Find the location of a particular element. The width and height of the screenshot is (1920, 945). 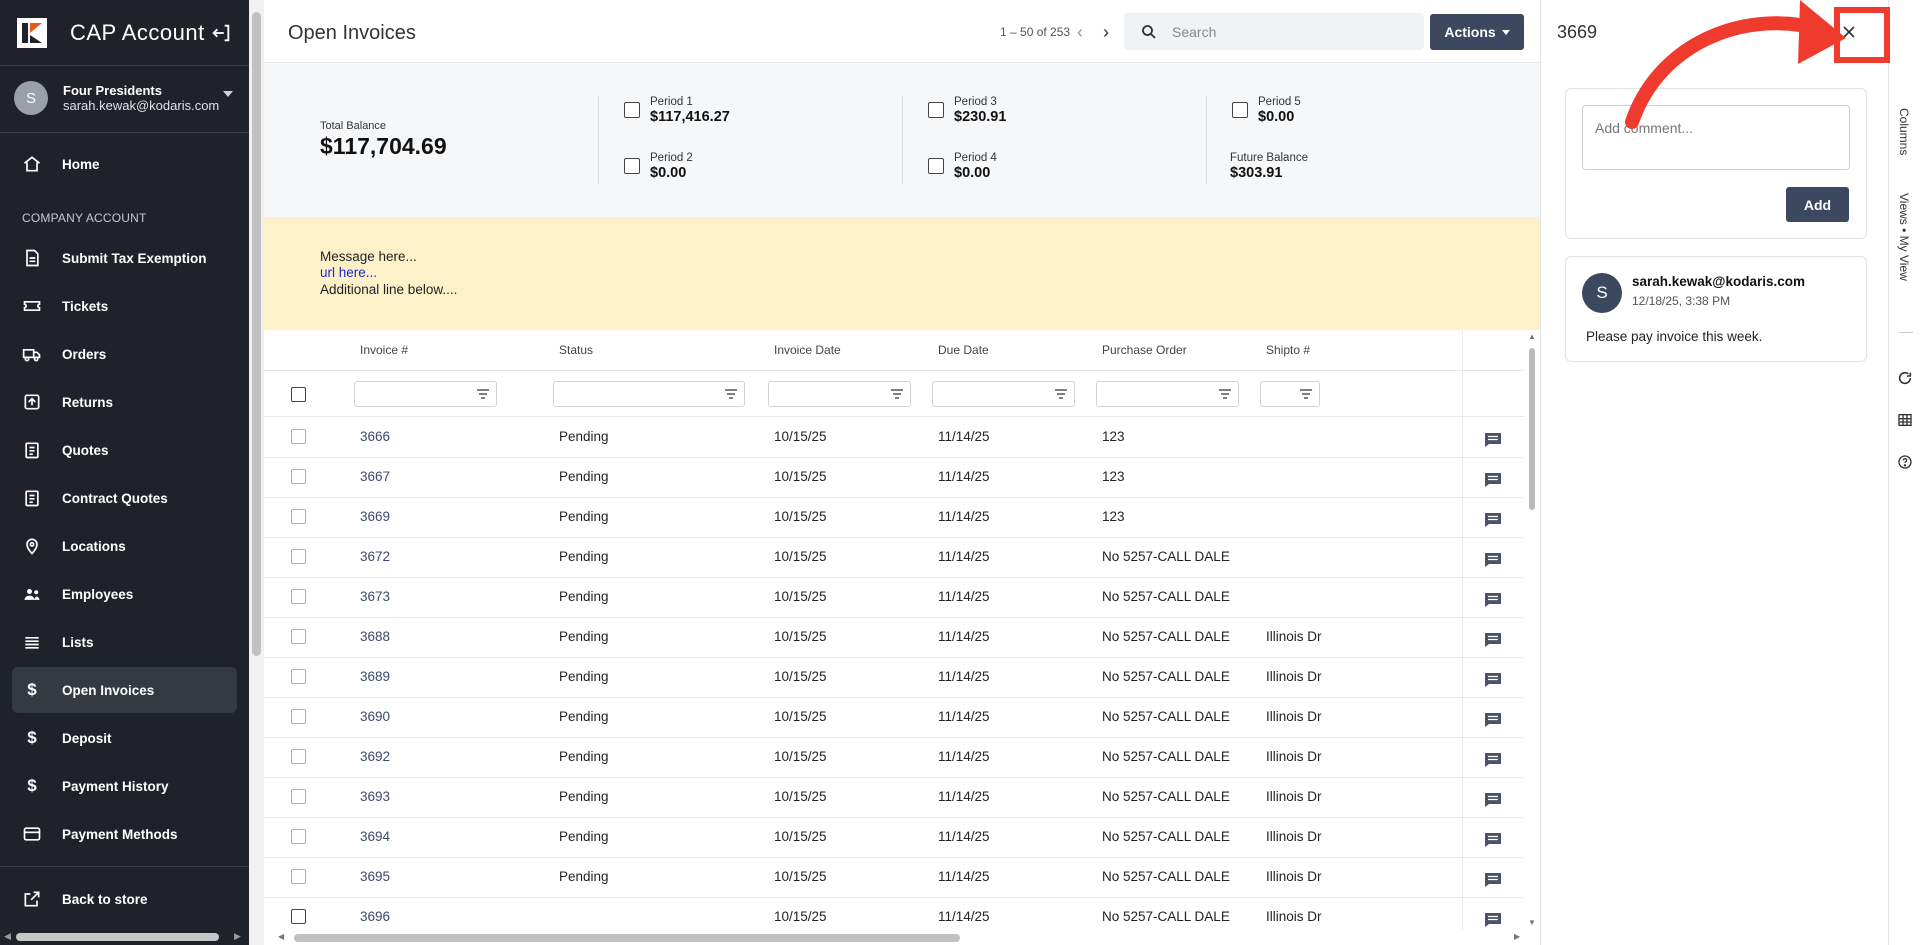

sidebar-horizontal-scrollbar is located at coordinates (117, 937).